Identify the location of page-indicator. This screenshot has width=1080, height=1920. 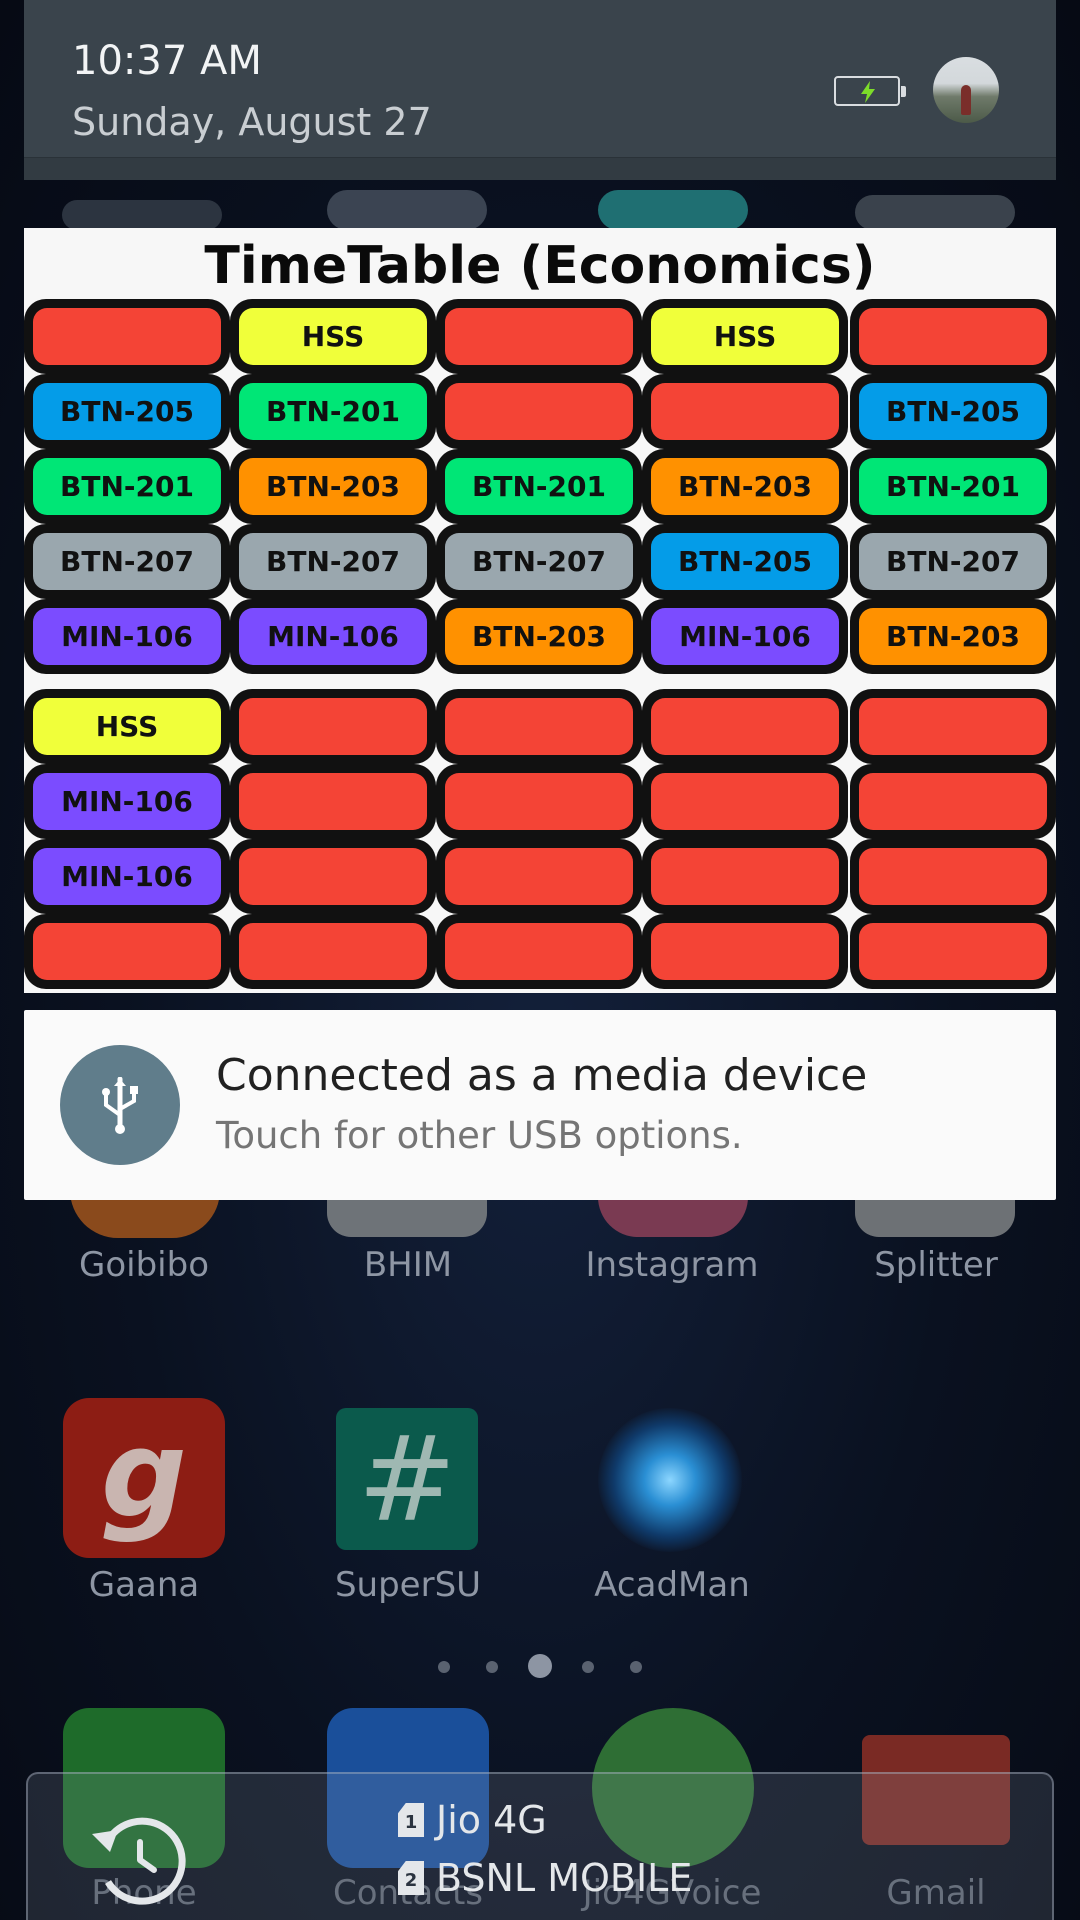
(540, 1665).